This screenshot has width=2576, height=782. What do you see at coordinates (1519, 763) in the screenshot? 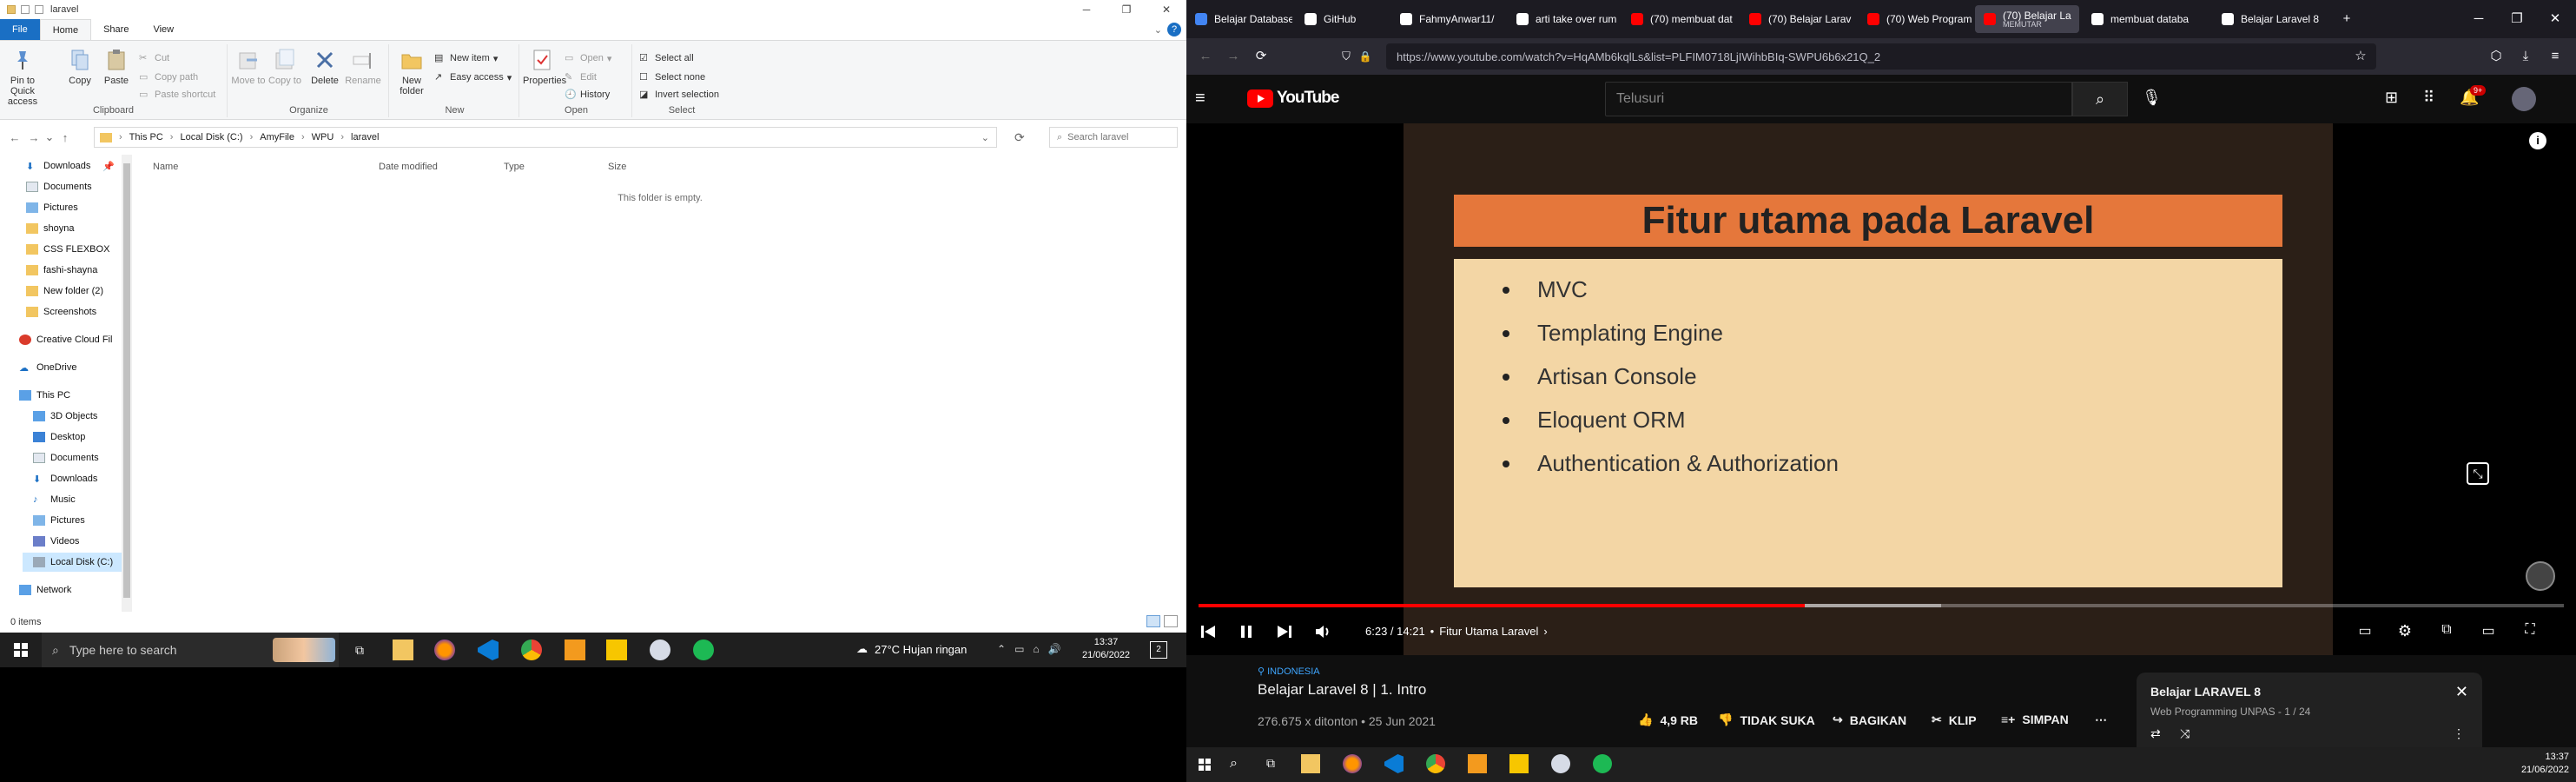
I see `sticky-notes-taskbar-icon` at bounding box center [1519, 763].